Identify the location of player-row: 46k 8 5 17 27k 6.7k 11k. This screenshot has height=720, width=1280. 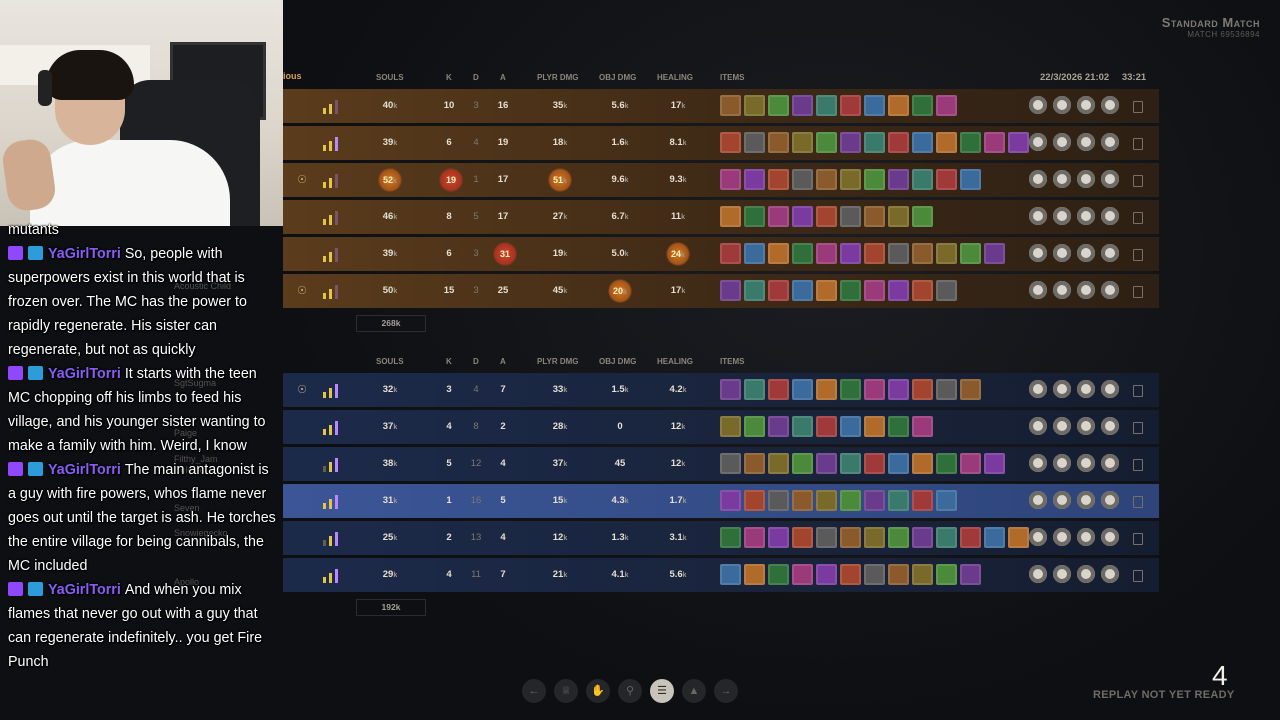
(721, 217).